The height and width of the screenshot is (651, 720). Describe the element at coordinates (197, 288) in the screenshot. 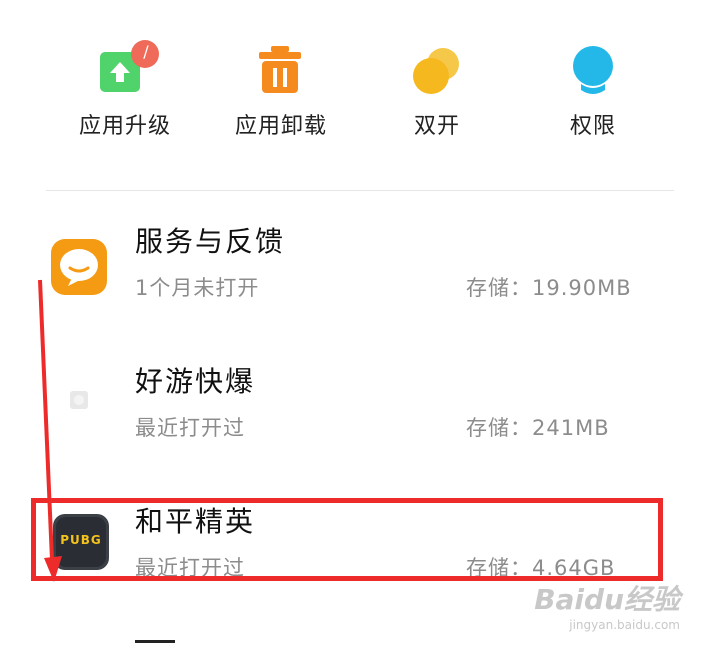

I see `app-last-opened: 1个月未打开` at that location.